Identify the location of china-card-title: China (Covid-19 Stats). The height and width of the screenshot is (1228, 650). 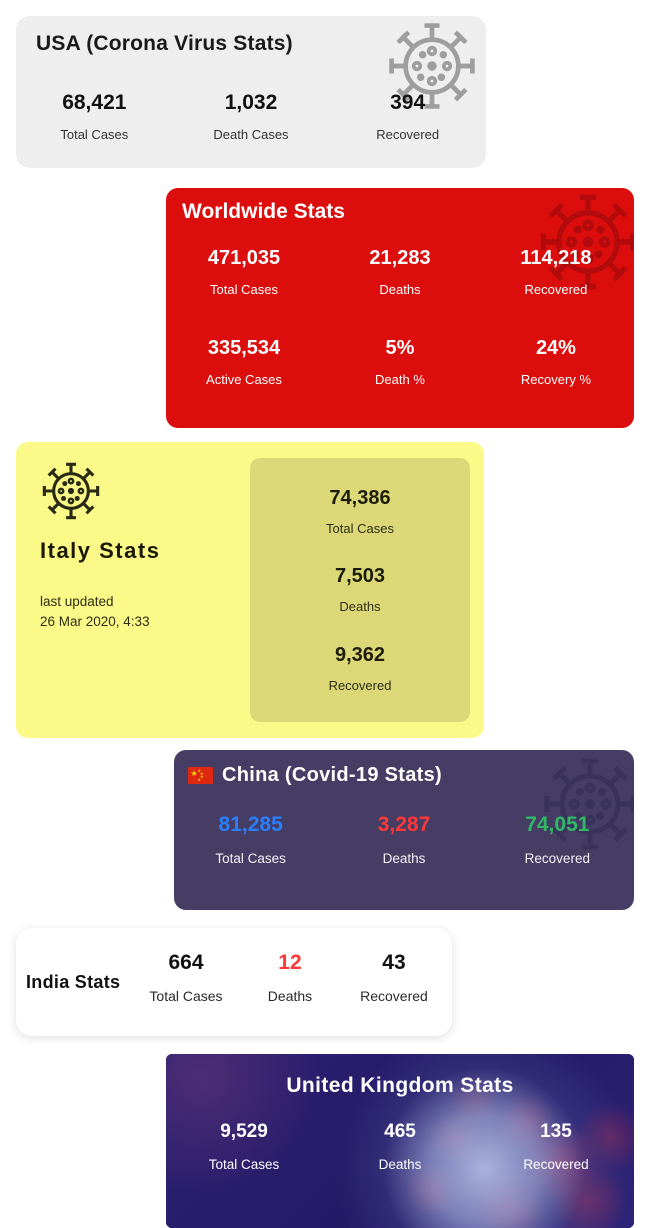
(332, 775).